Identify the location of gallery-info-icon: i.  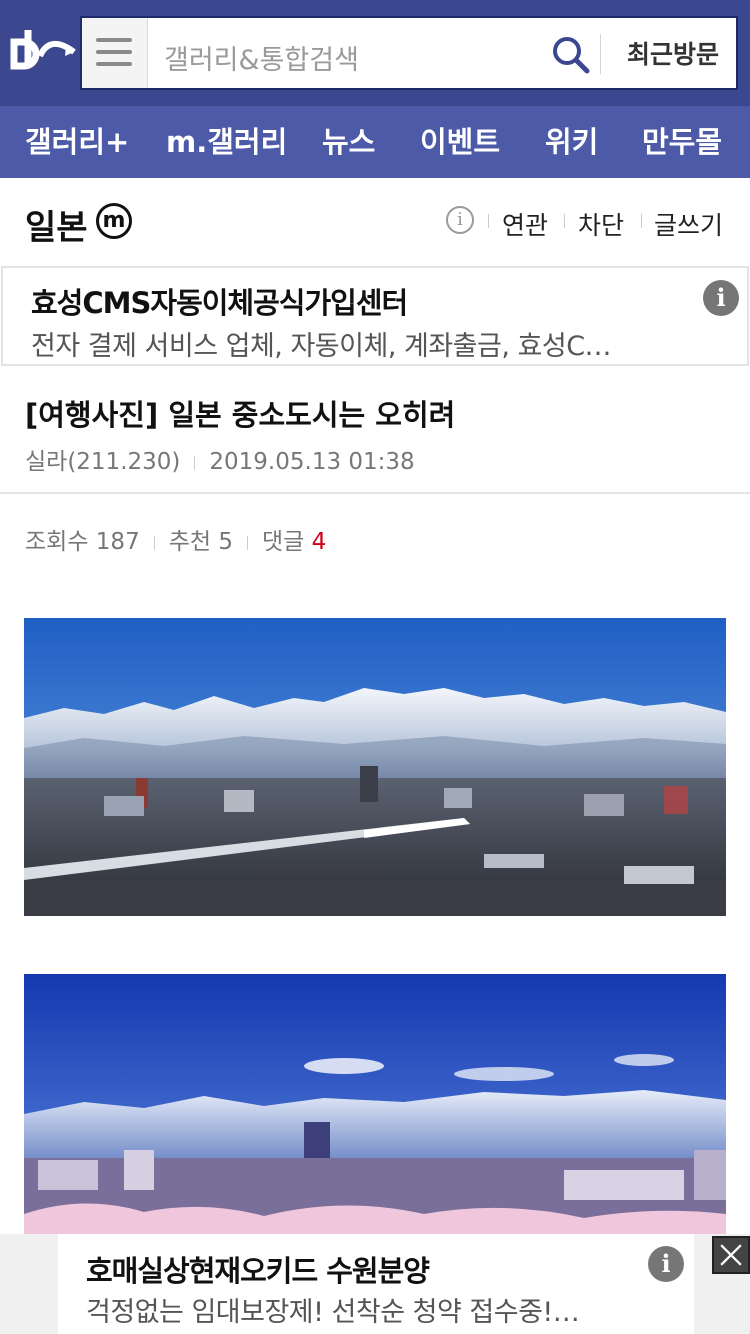
(460, 220).